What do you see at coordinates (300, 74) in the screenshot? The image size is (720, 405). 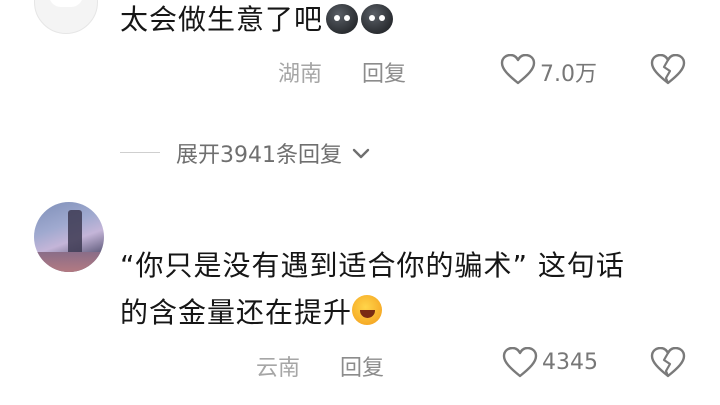 I see `comment-location: 湖南` at bounding box center [300, 74].